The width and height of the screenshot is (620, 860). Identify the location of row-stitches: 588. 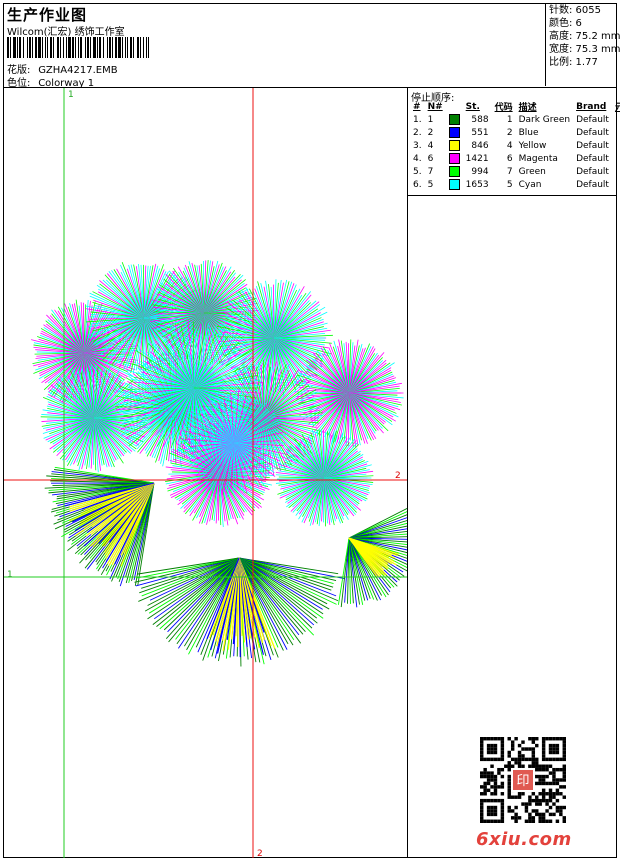
(480, 119).